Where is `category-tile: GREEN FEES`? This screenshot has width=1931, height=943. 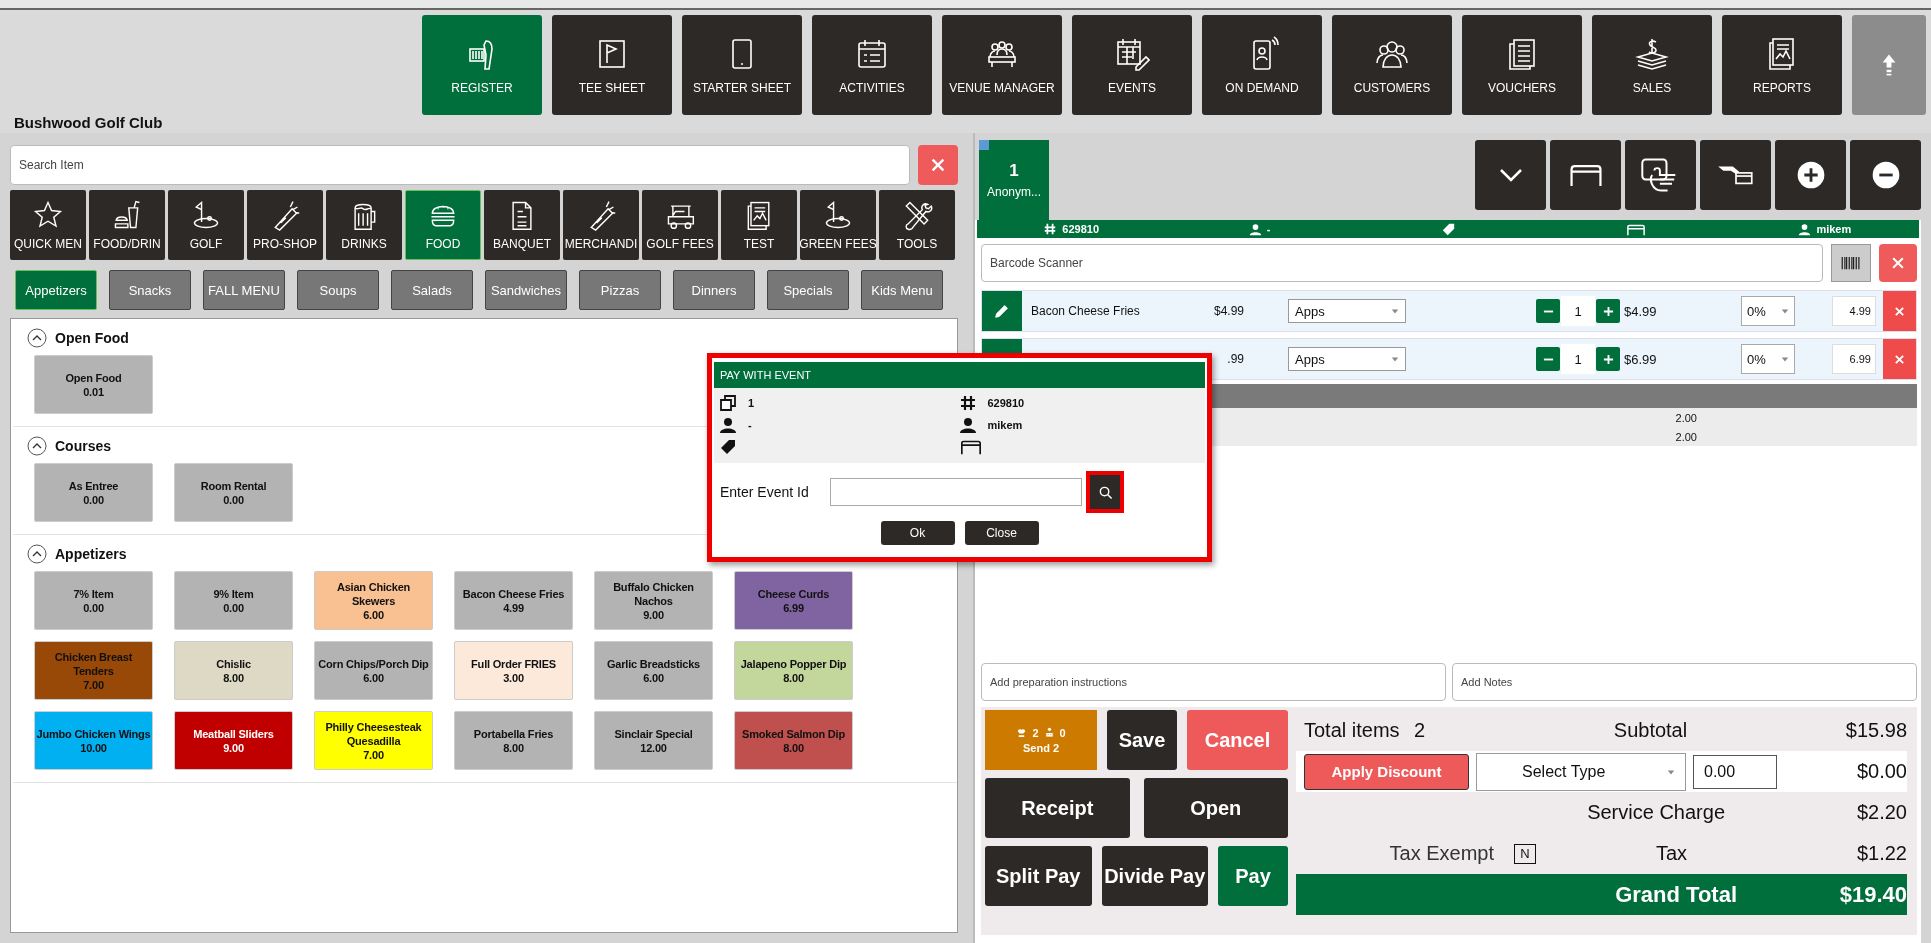
category-tile: GREEN FEES is located at coordinates (838, 225).